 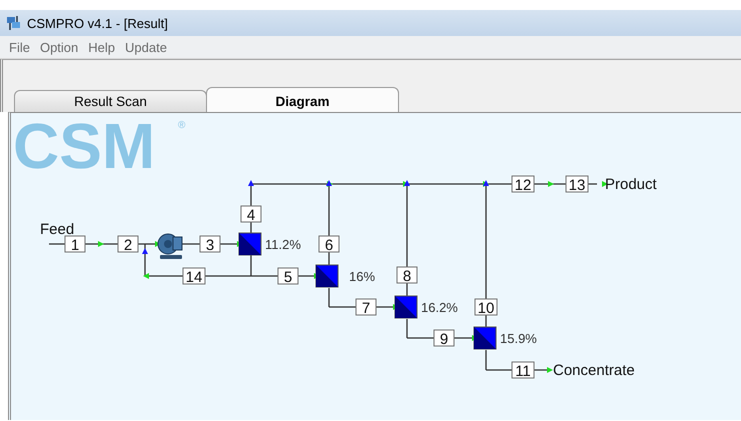 I want to click on recovery-label: 16%, so click(x=362, y=276).